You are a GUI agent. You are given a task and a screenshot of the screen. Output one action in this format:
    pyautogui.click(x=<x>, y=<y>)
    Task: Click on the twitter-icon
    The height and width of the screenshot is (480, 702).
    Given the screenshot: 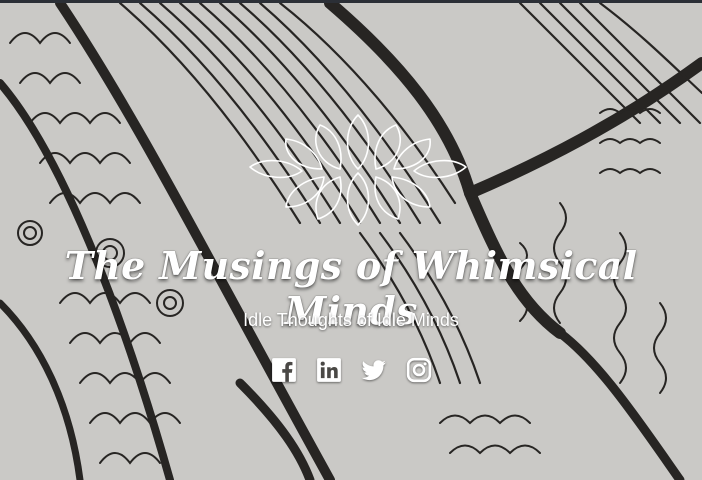 What is the action you would take?
    pyautogui.click(x=373, y=370)
    